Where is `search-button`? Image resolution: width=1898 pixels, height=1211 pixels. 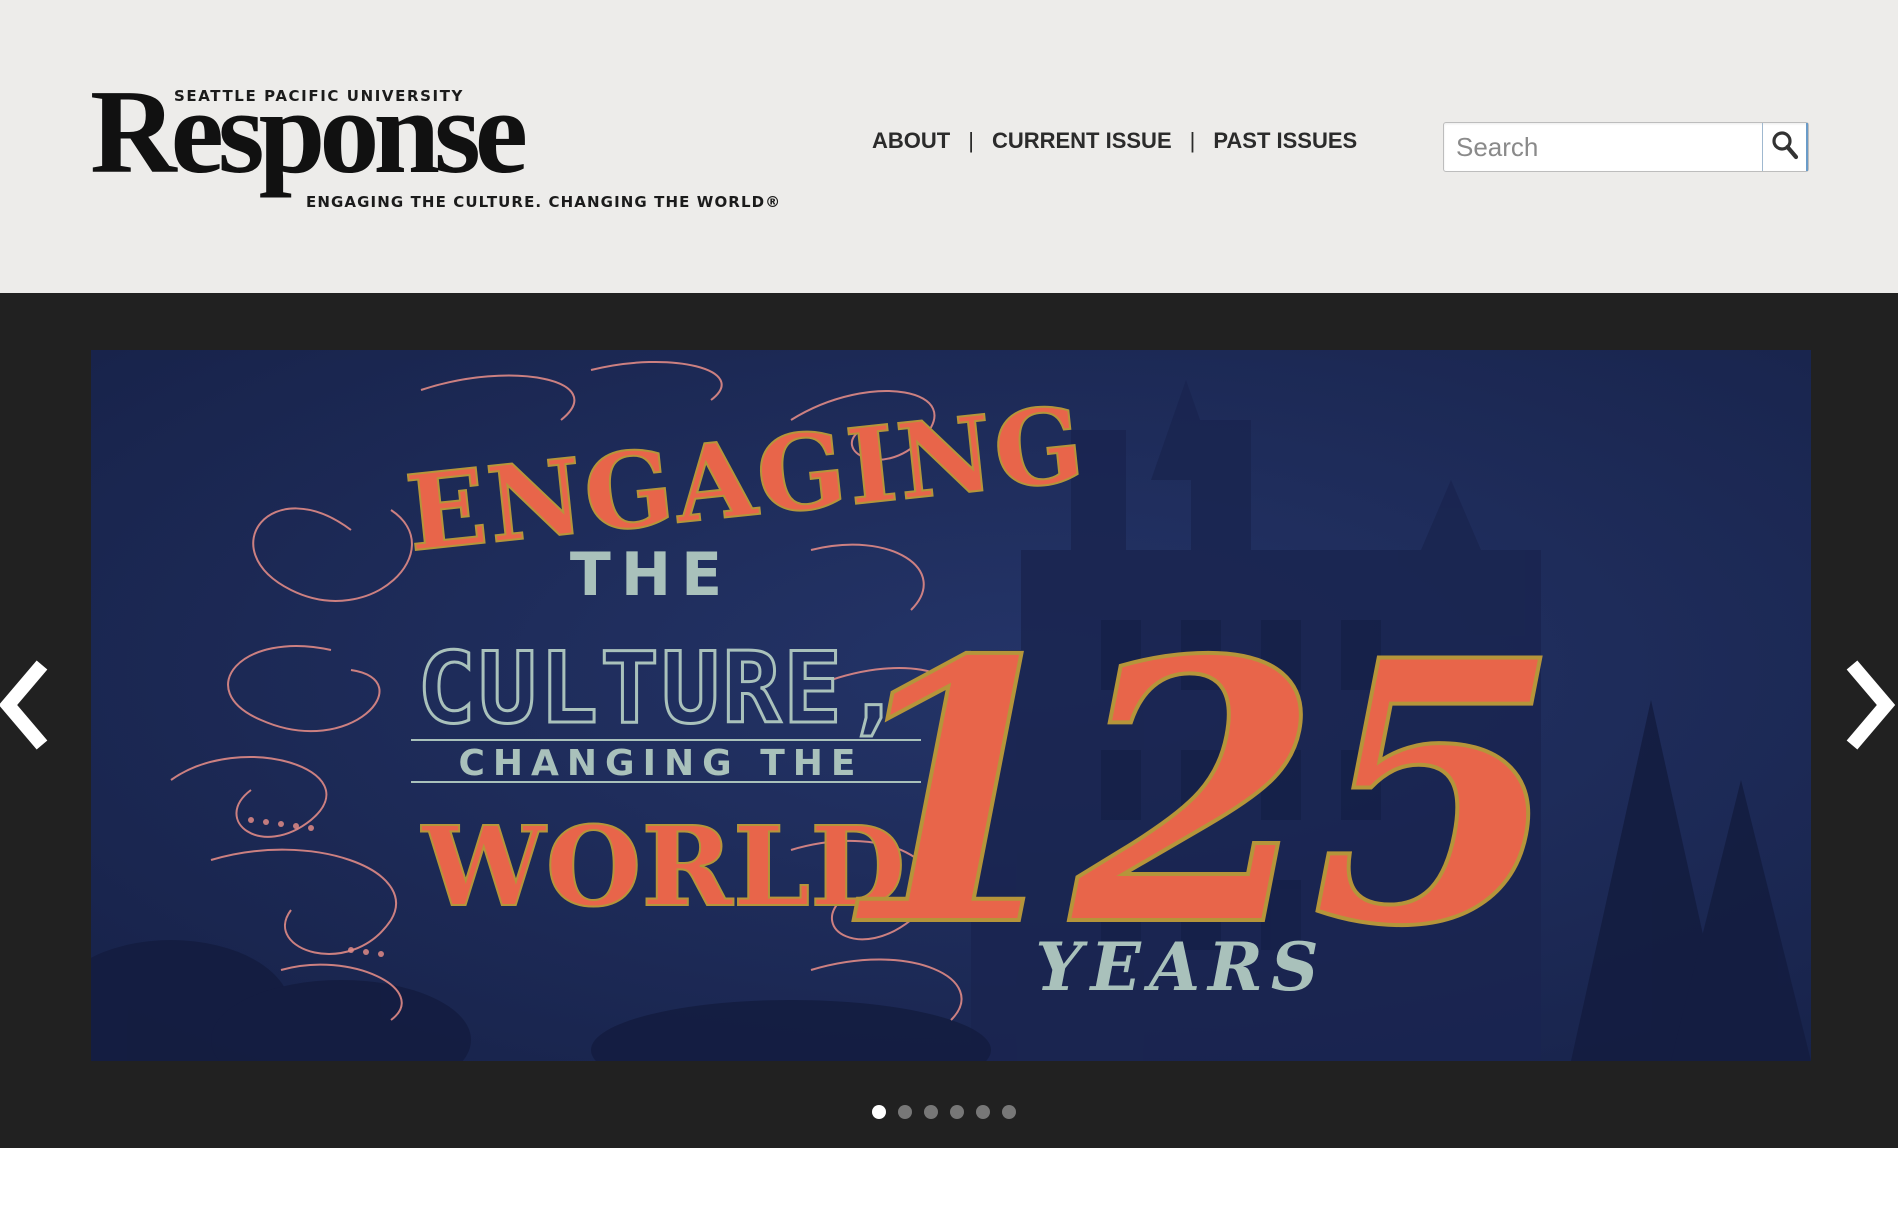
search-button is located at coordinates (1785, 147).